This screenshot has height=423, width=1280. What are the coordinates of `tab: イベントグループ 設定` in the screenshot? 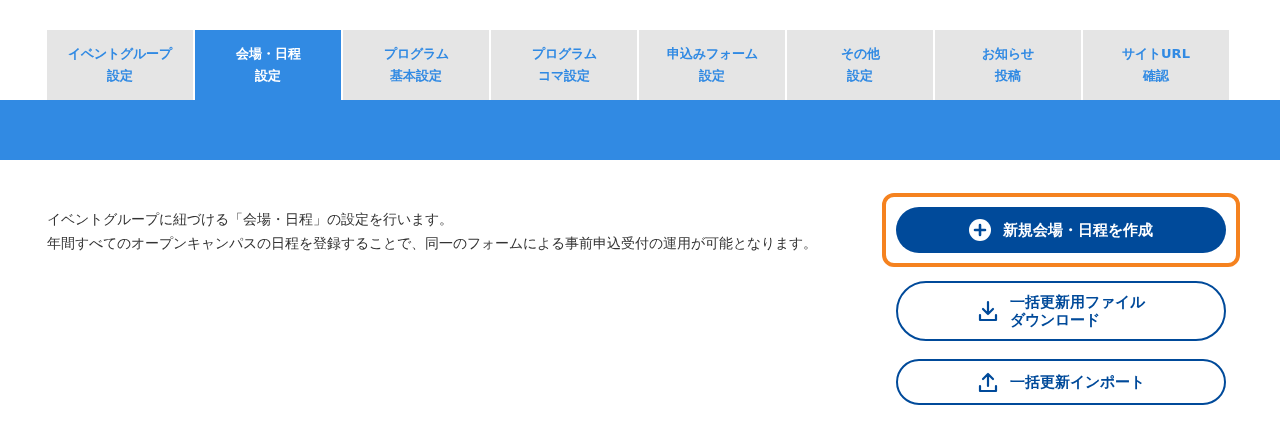 It's located at (120, 65).